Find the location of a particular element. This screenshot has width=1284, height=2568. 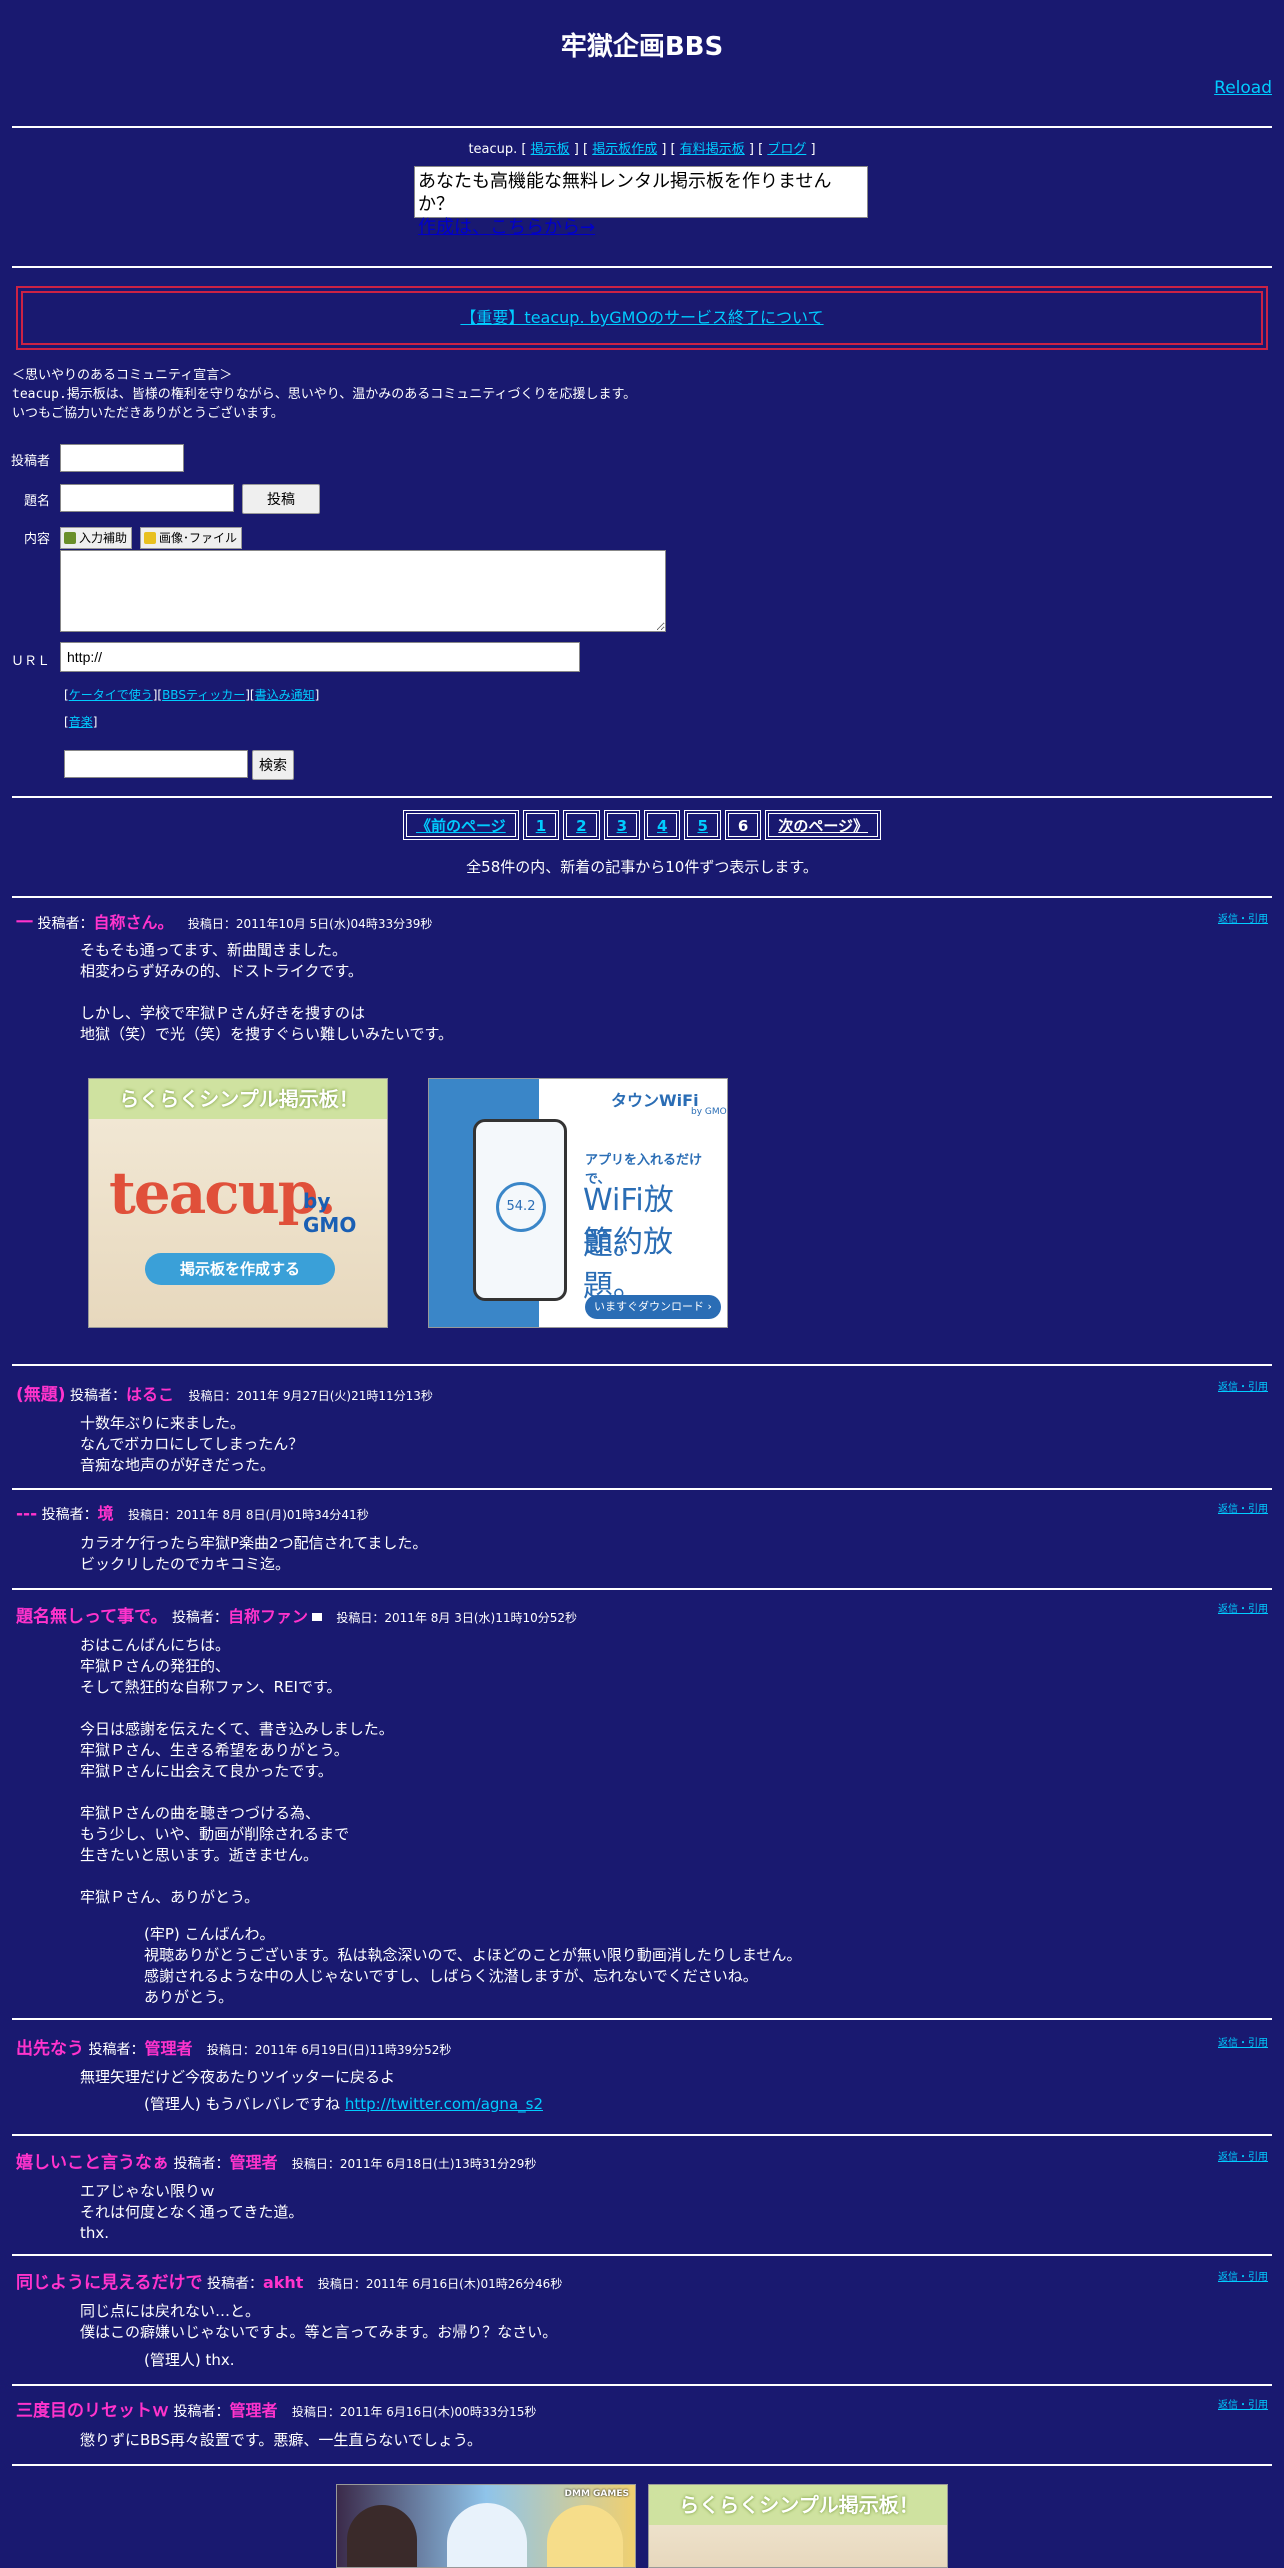

search-button: 検索 is located at coordinates (273, 765).